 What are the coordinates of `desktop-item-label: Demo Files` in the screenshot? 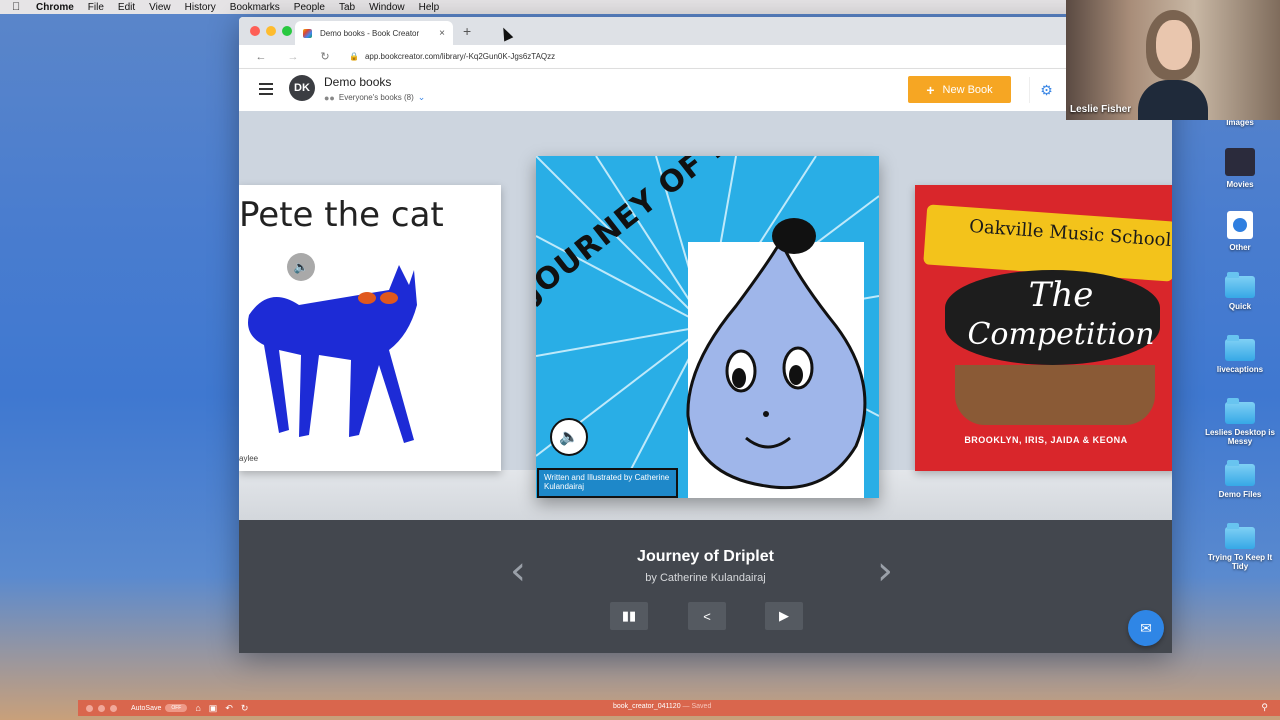 It's located at (1240, 494).